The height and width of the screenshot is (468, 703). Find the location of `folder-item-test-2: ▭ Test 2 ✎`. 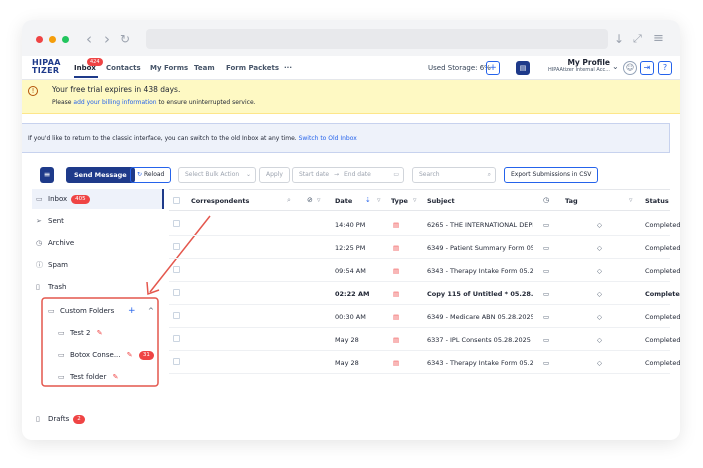

folder-item-test-2: ▭ Test 2 ✎ is located at coordinates (104, 333).